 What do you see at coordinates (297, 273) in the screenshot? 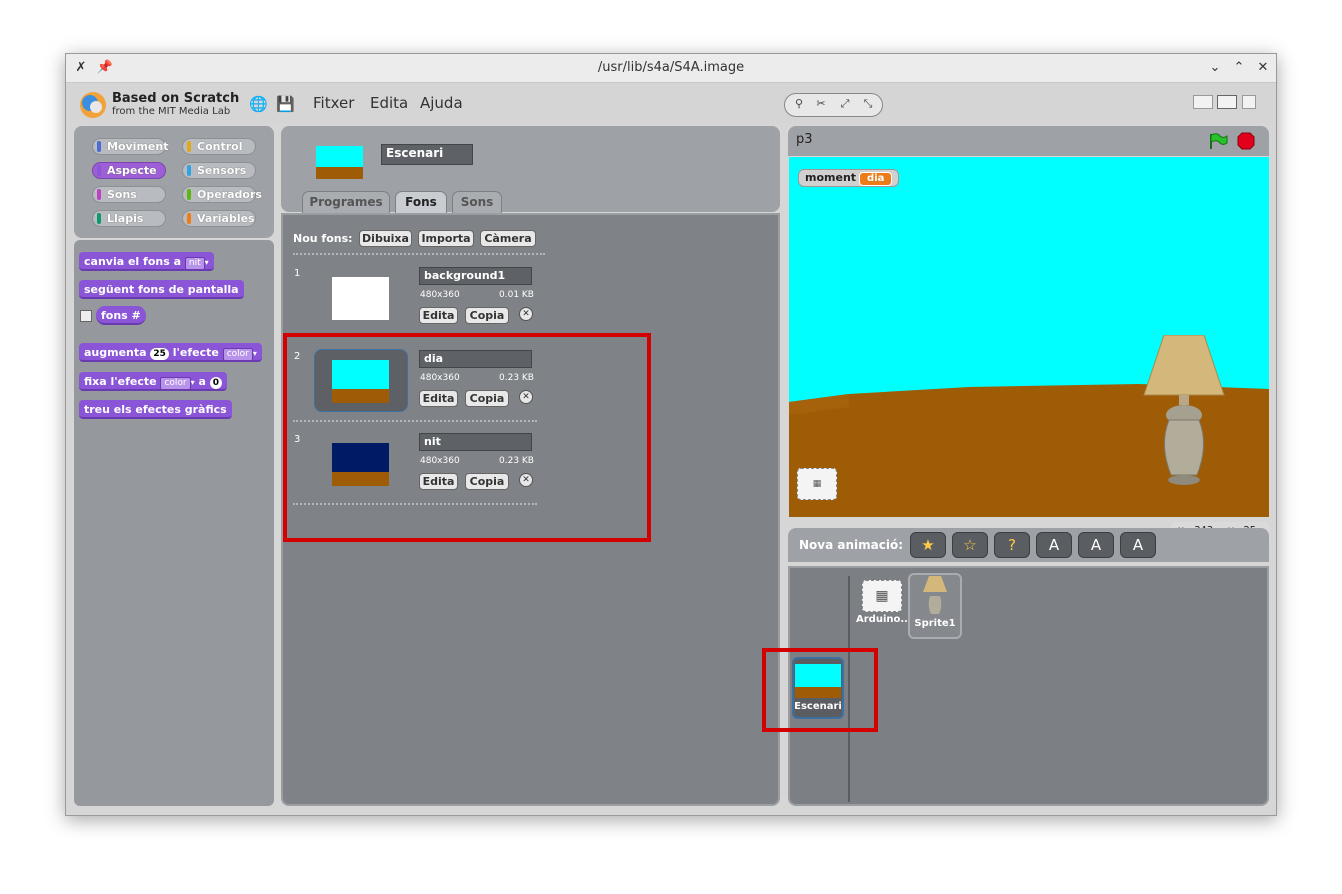
I see `costume-number: 1` at bounding box center [297, 273].